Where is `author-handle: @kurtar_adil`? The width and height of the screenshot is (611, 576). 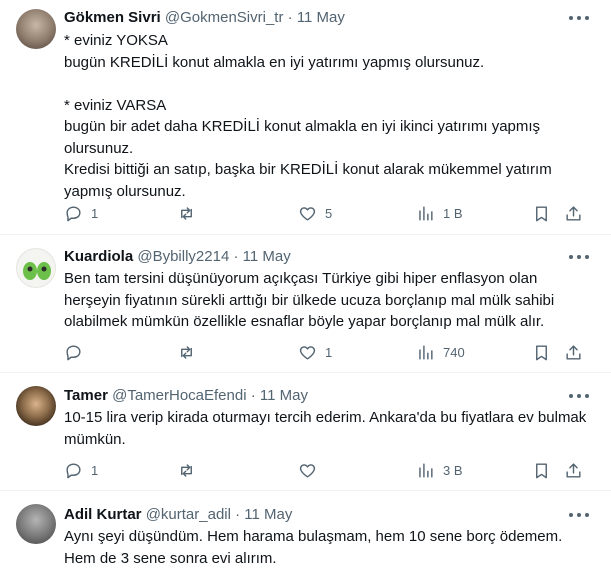
author-handle: @kurtar_adil is located at coordinates (188, 514).